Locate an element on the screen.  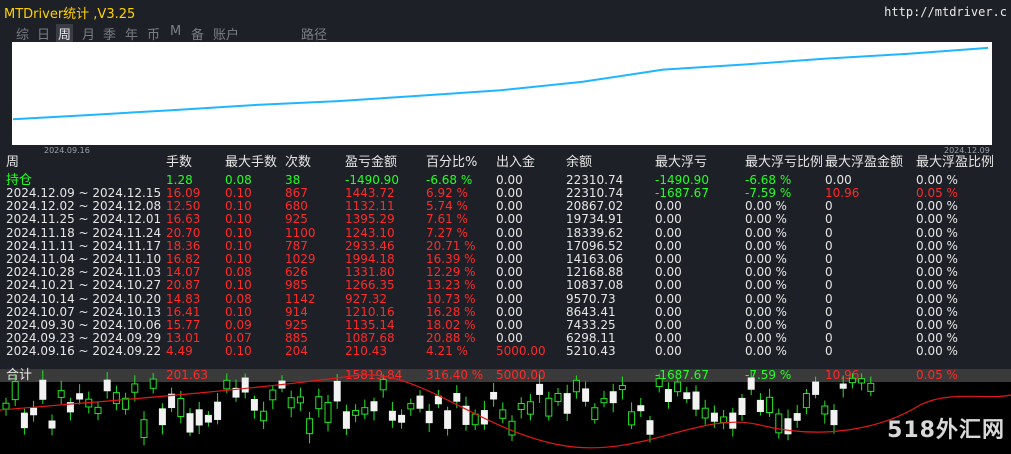
row-balance: 10837.08 is located at coordinates (595, 285).